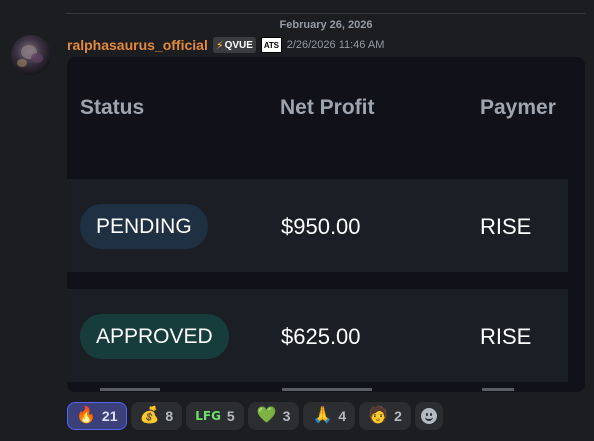 The image size is (594, 441). Describe the element at coordinates (342, 416) in the screenshot. I see `reaction-count: 4` at that location.